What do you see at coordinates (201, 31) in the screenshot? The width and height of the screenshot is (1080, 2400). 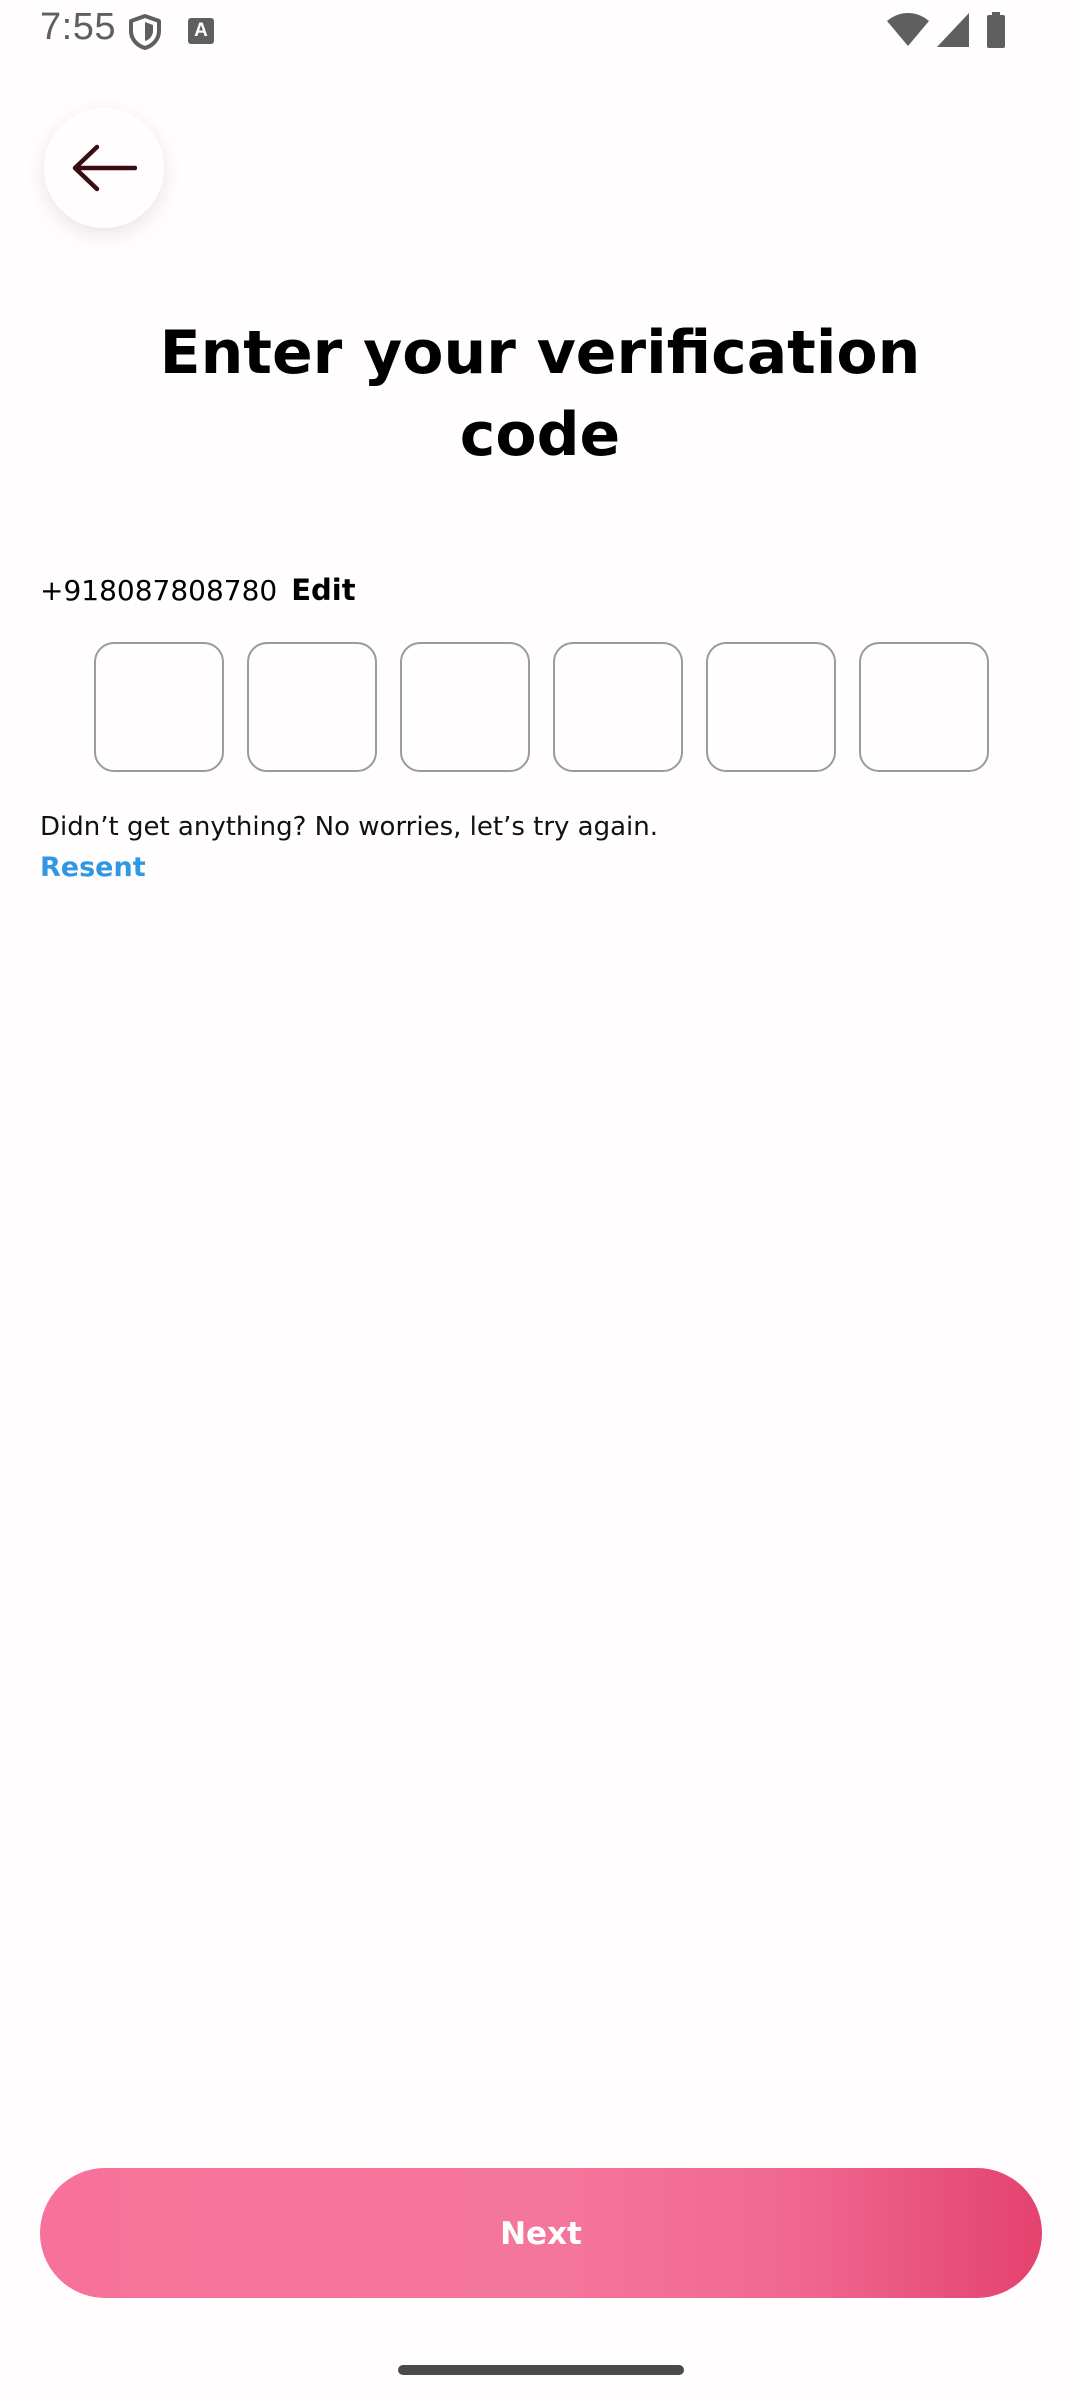 I see `keyboard-a-icon: A` at bounding box center [201, 31].